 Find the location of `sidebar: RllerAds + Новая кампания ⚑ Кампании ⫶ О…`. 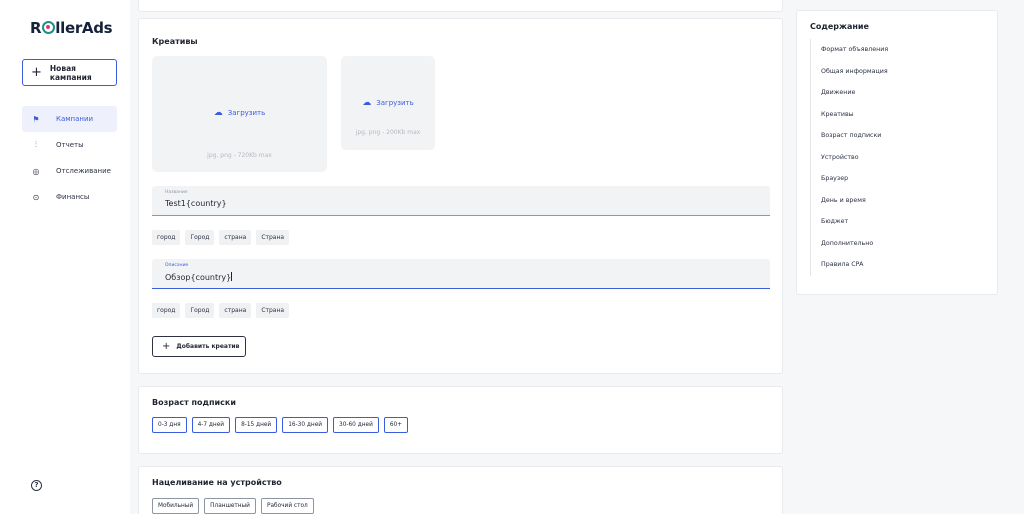

sidebar: RllerAds + Новая кампания ⚑ Кампании ⫶ О… is located at coordinates (65, 257).